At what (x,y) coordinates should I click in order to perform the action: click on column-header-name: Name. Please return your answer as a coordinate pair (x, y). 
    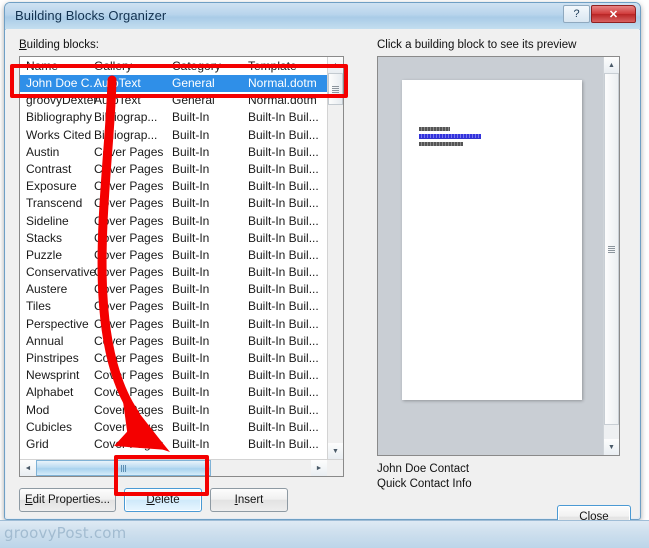
    Looking at the image, I should click on (42, 66).